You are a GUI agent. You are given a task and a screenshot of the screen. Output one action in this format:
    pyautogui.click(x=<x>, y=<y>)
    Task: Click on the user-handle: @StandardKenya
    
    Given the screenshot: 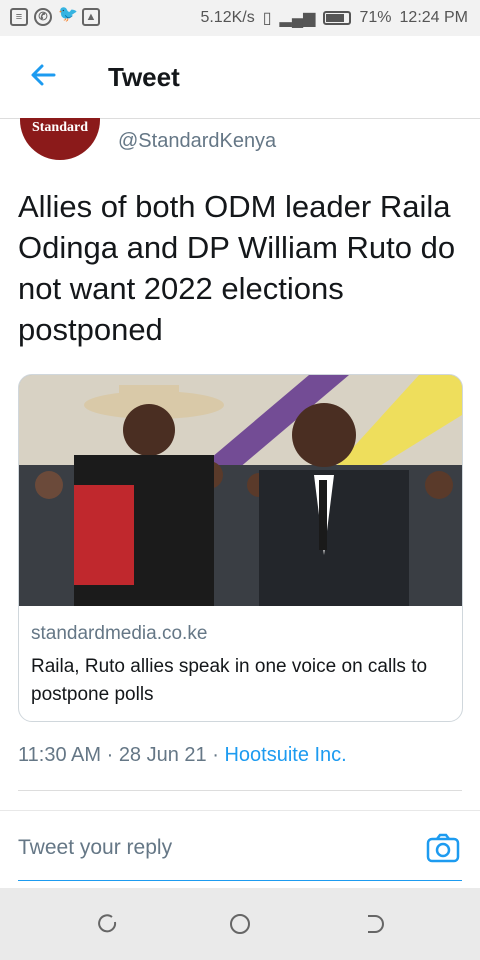 What is the action you would take?
    pyautogui.click(x=197, y=141)
    